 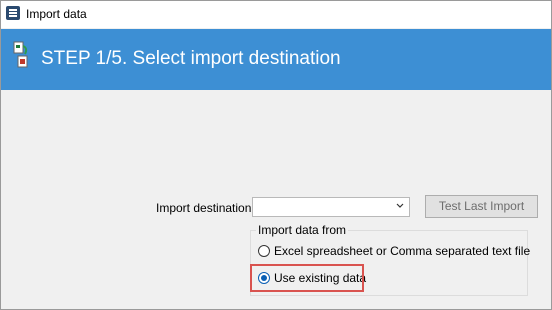 What do you see at coordinates (481, 206) in the screenshot?
I see `test-last-import-button: Test Last Import` at bounding box center [481, 206].